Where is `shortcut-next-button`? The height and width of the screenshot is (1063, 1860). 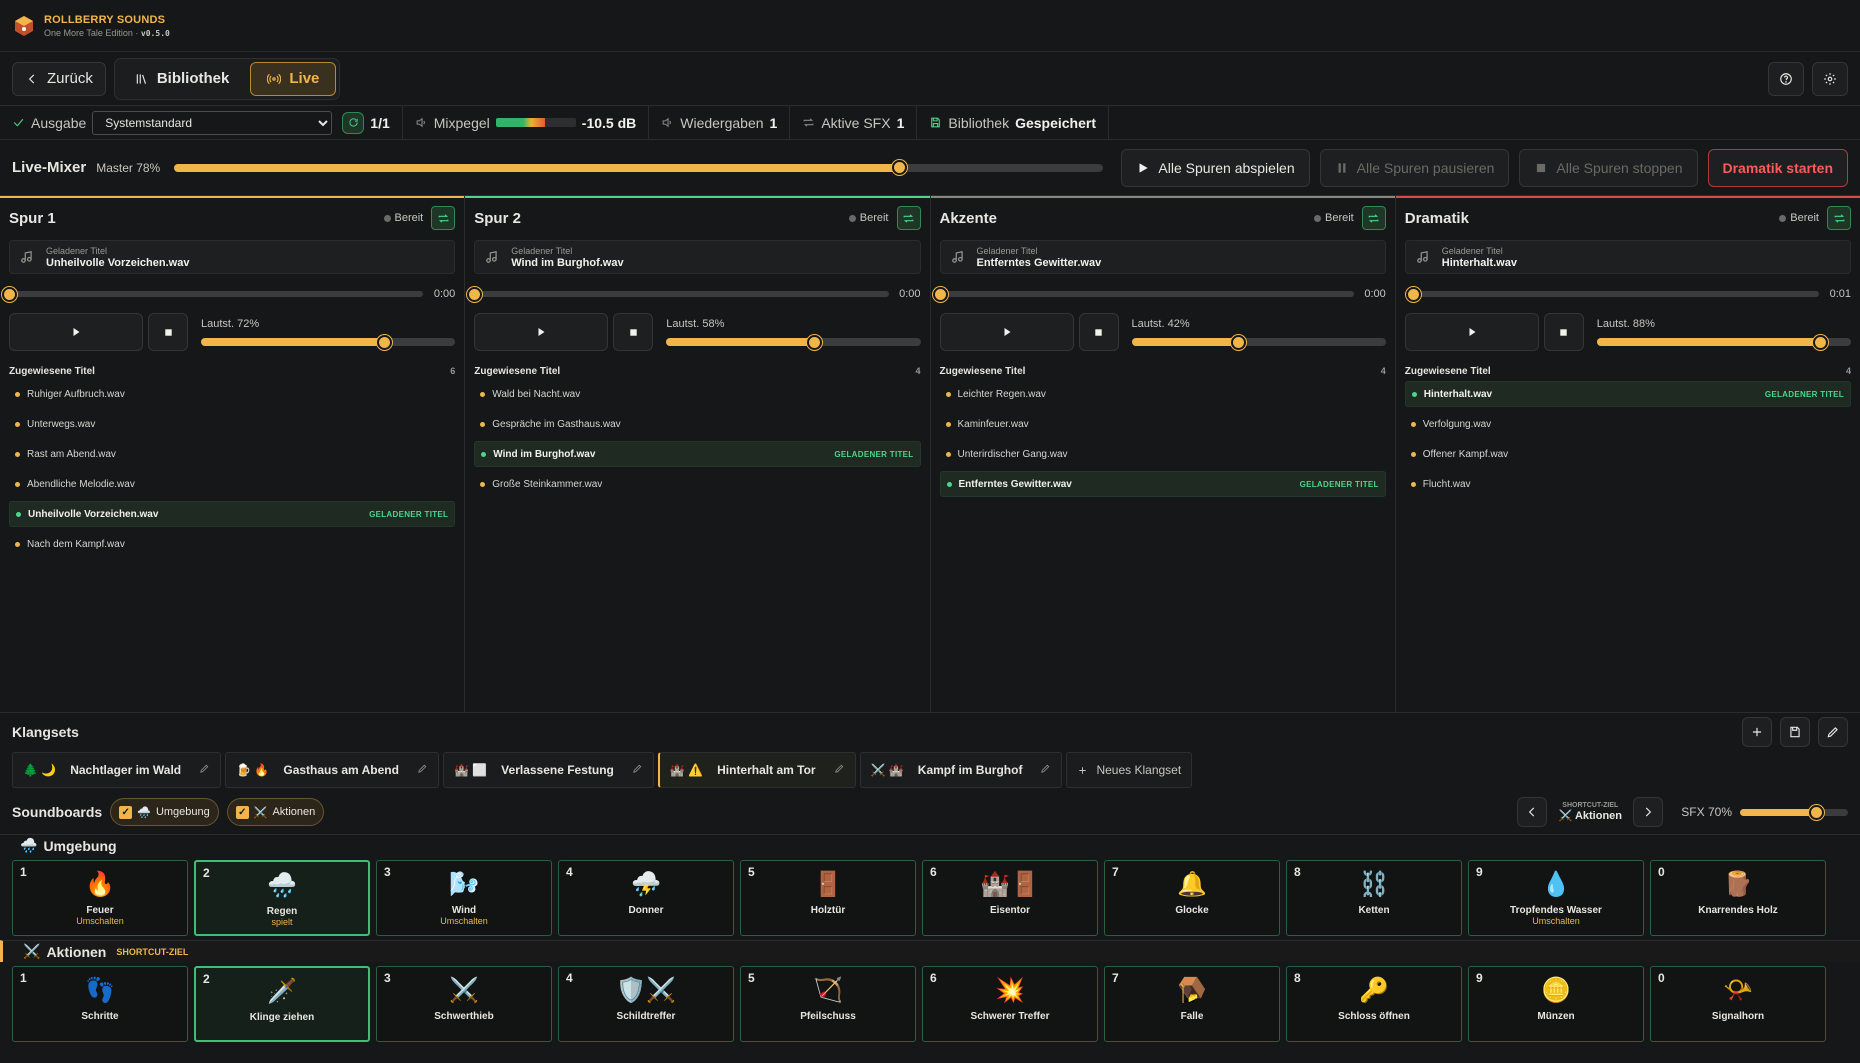 shortcut-next-button is located at coordinates (1648, 812).